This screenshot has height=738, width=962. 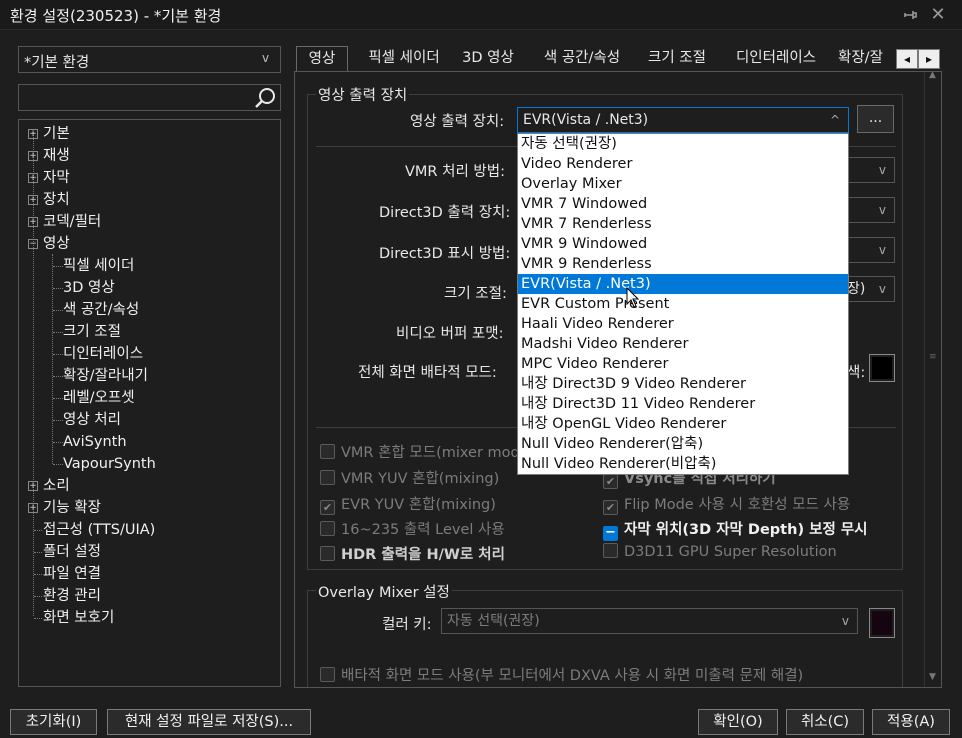 What do you see at coordinates (683, 224) in the screenshot?
I see `dropdown-option: VMR 7 Renderless` at bounding box center [683, 224].